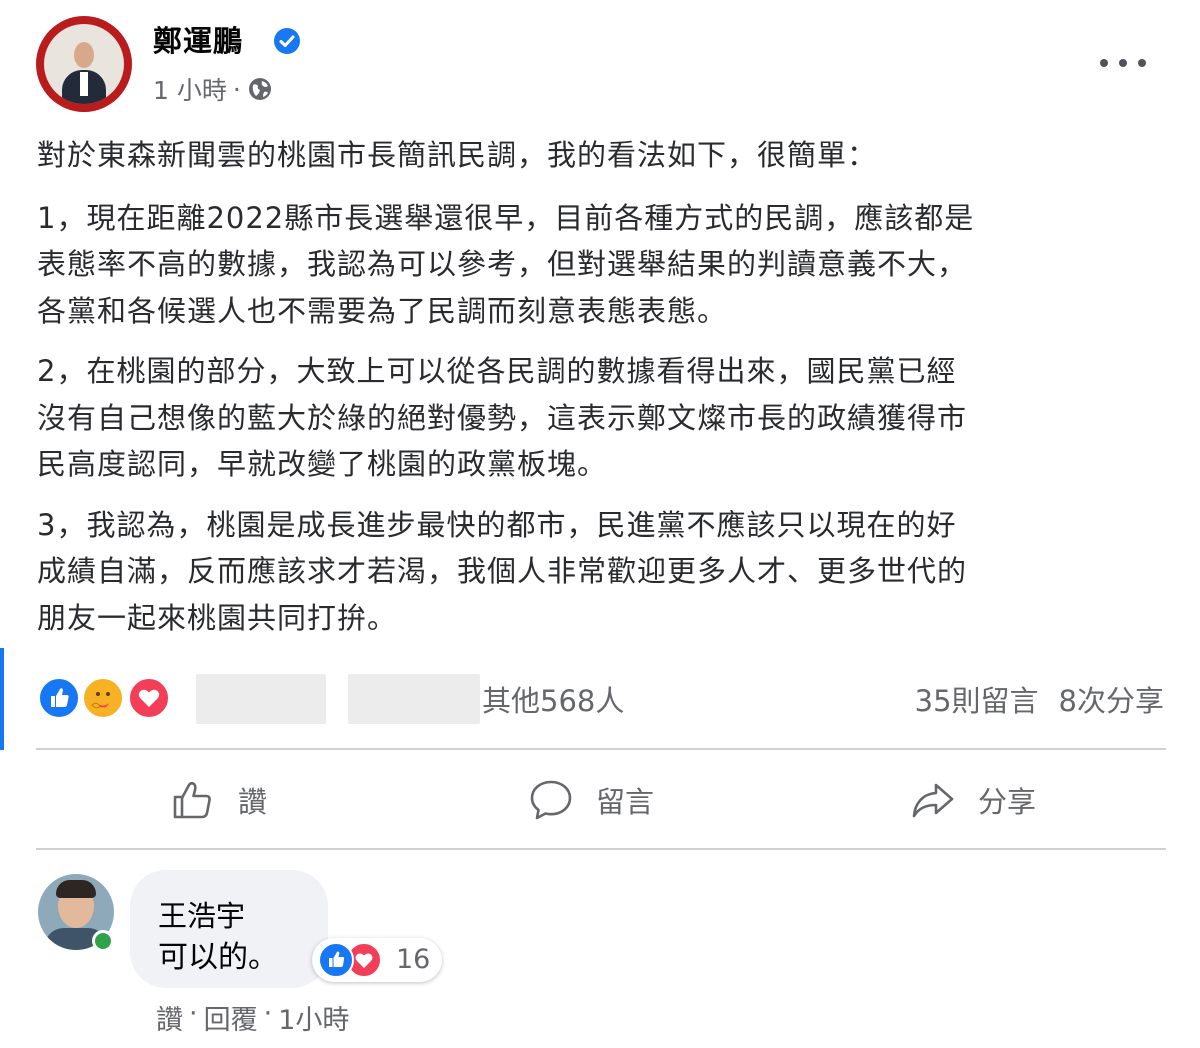  Describe the element at coordinates (933, 800) in the screenshot. I see `share-arrow-icon` at that location.